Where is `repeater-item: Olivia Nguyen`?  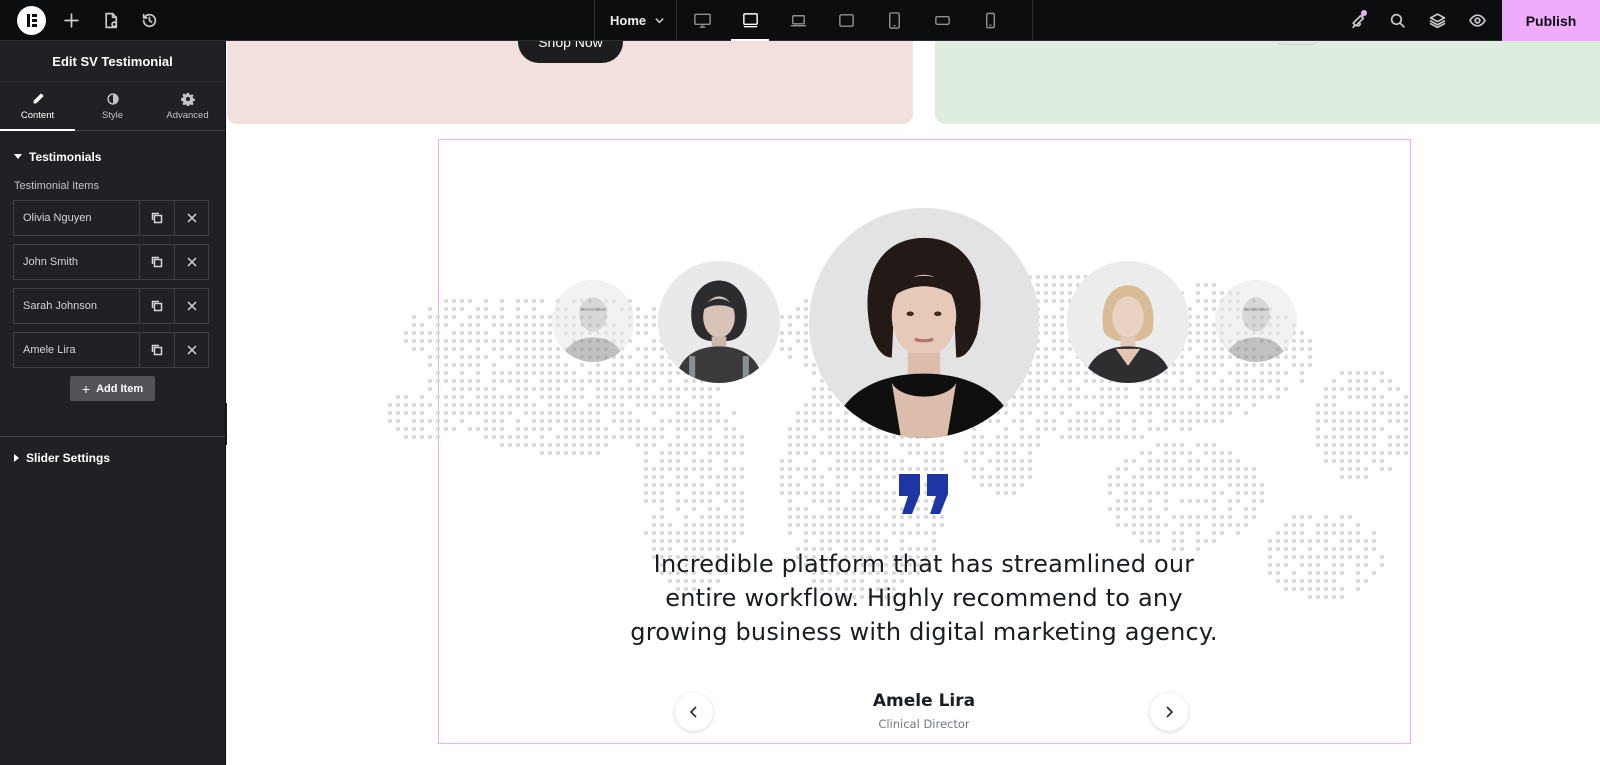 repeater-item: Olivia Nguyen is located at coordinates (111, 218).